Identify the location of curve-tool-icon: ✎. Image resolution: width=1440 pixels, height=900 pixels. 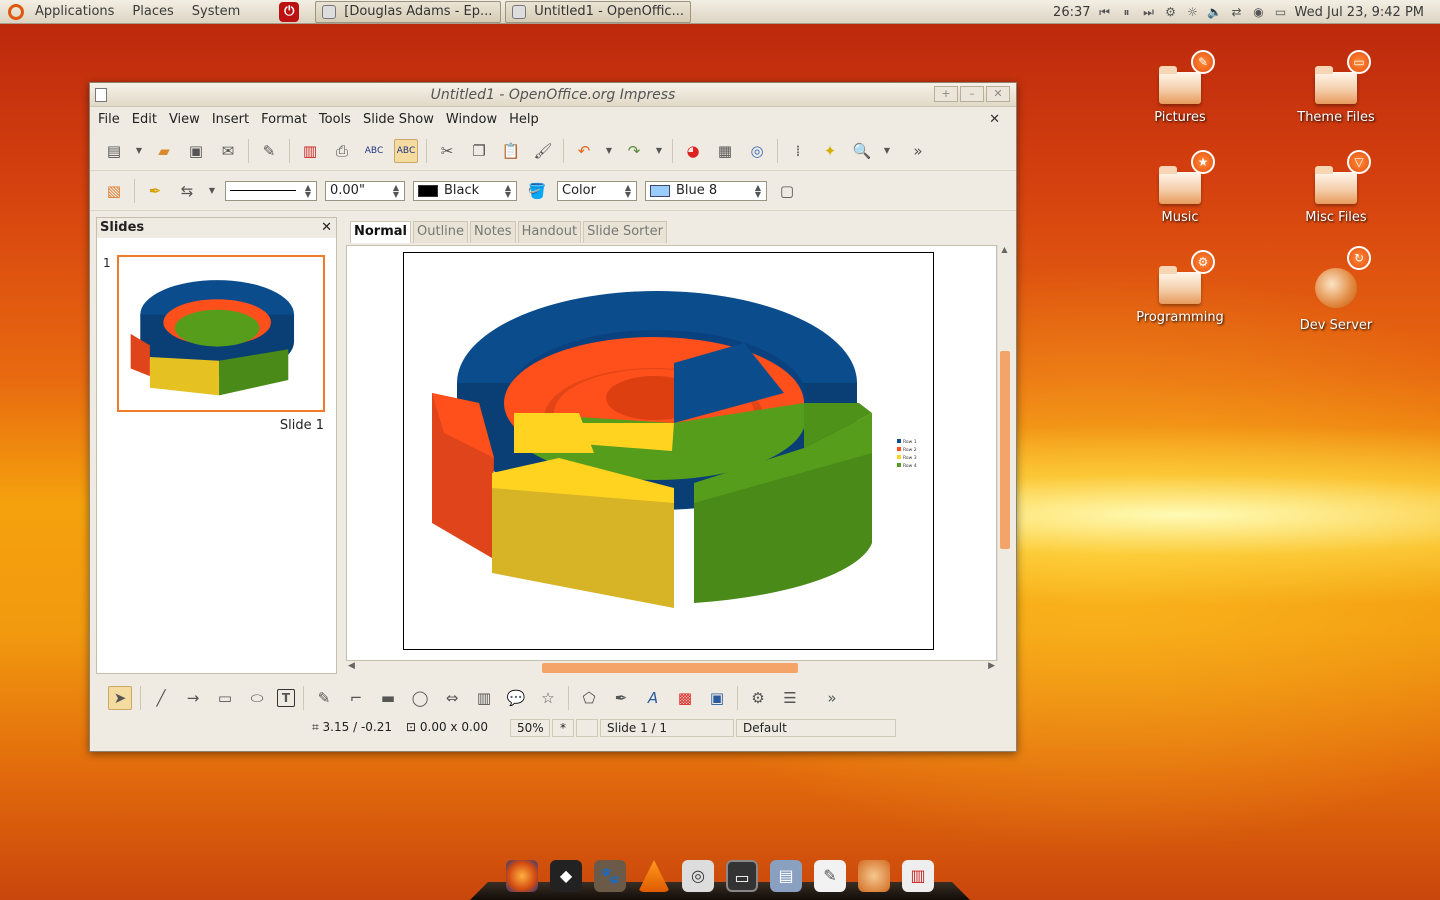
(324, 698).